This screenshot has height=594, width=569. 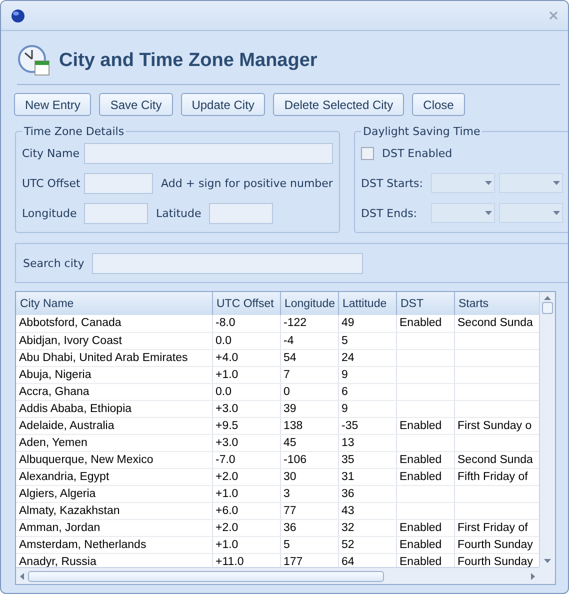 I want to click on toolbar-button: Update City, so click(x=223, y=104).